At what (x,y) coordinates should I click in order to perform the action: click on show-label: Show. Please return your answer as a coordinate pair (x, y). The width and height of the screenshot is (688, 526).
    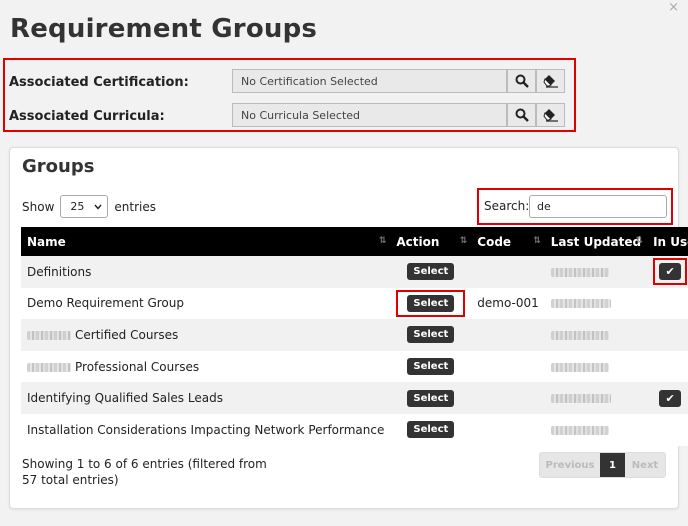
    Looking at the image, I should click on (38, 206).